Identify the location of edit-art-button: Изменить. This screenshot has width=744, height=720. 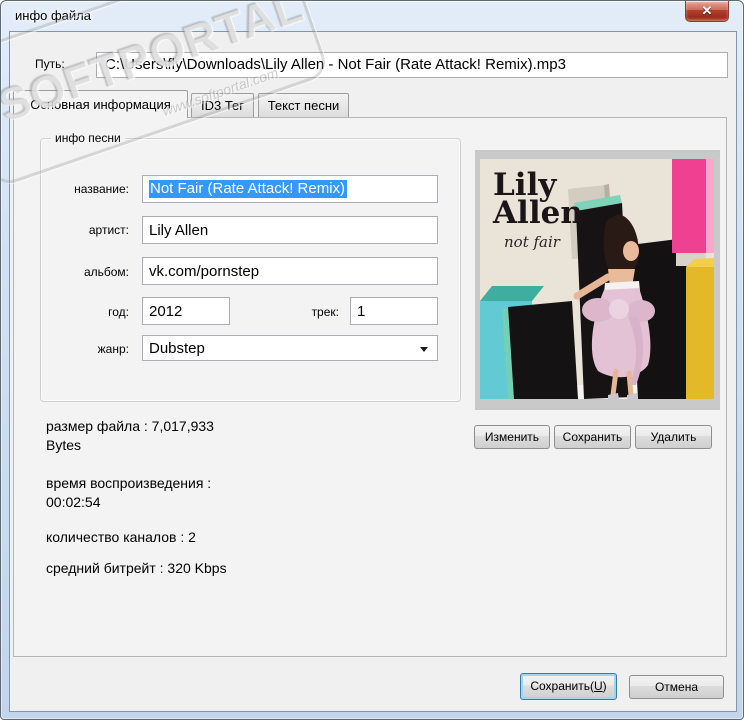
(512, 437).